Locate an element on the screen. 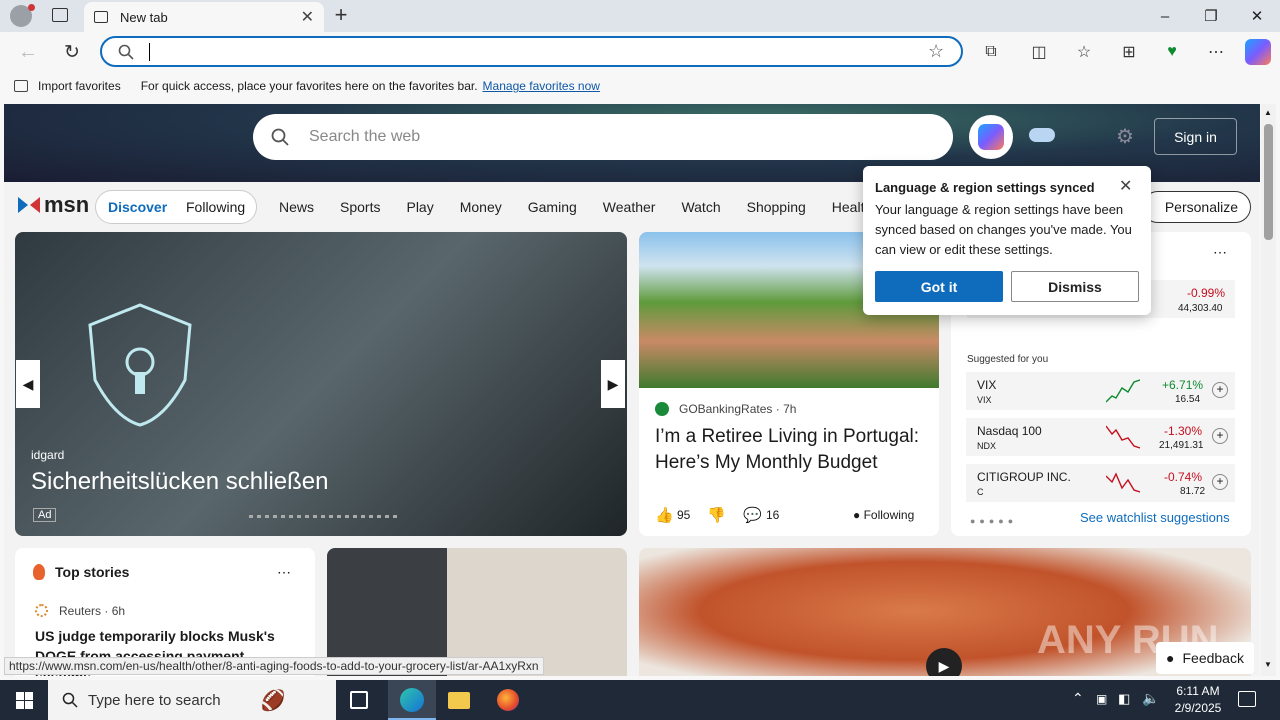  split-screen-icon: ◫ is located at coordinates (1039, 52).